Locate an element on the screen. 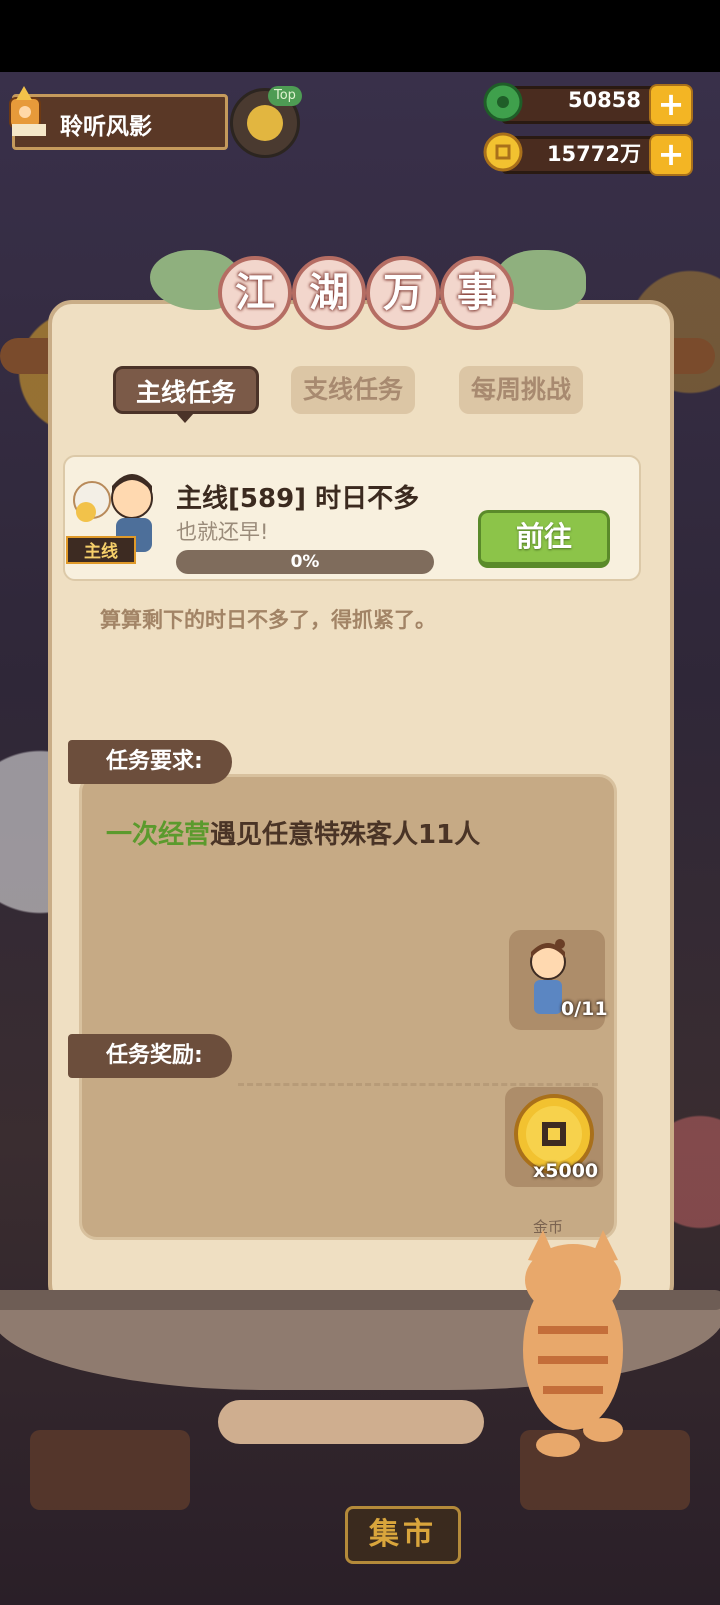  add-gold-button: + is located at coordinates (671, 155).